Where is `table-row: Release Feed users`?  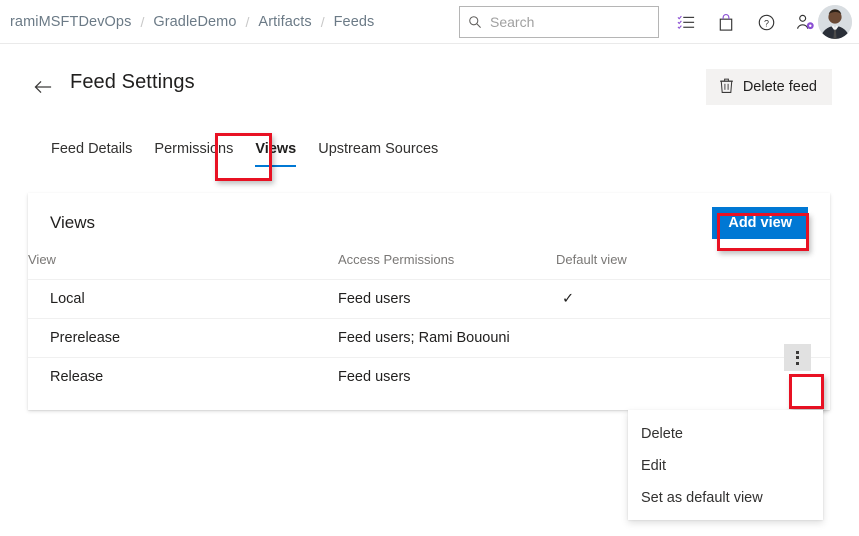 table-row: Release Feed users is located at coordinates (429, 370).